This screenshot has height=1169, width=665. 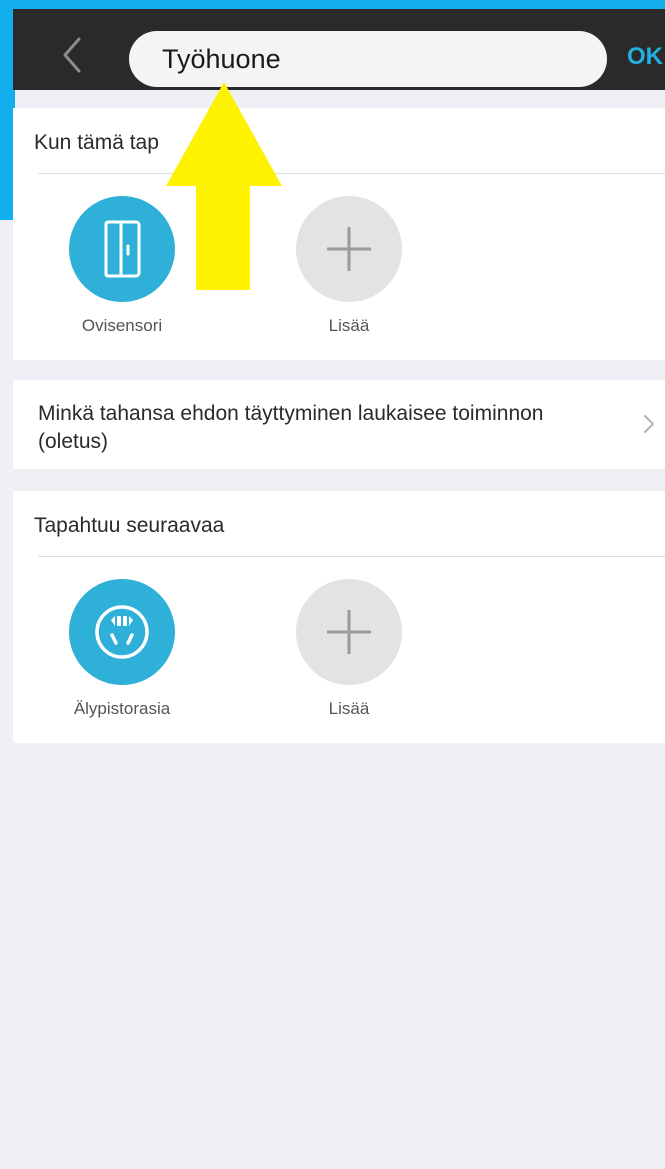 I want to click on back-button, so click(x=73, y=55).